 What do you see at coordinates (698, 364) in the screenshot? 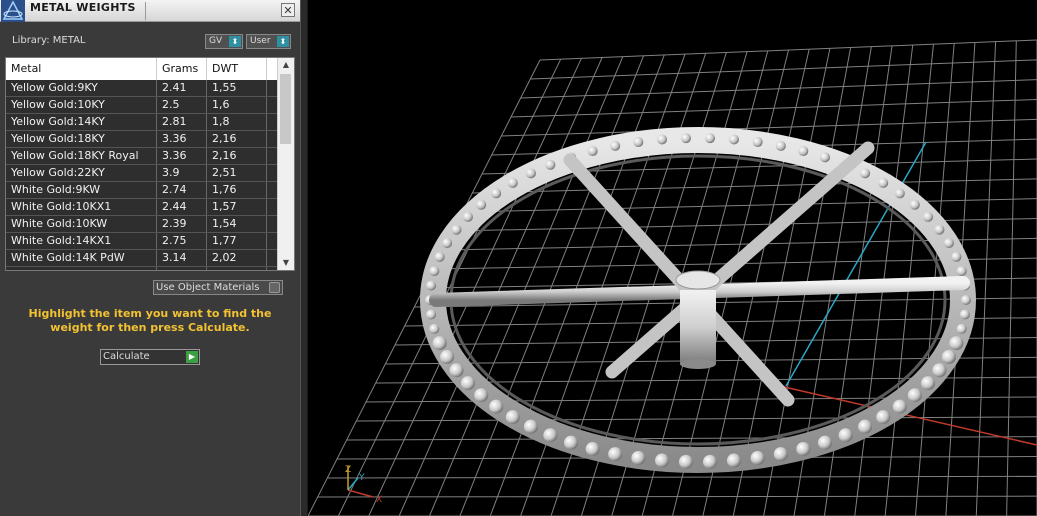
I see `center-post-base` at bounding box center [698, 364].